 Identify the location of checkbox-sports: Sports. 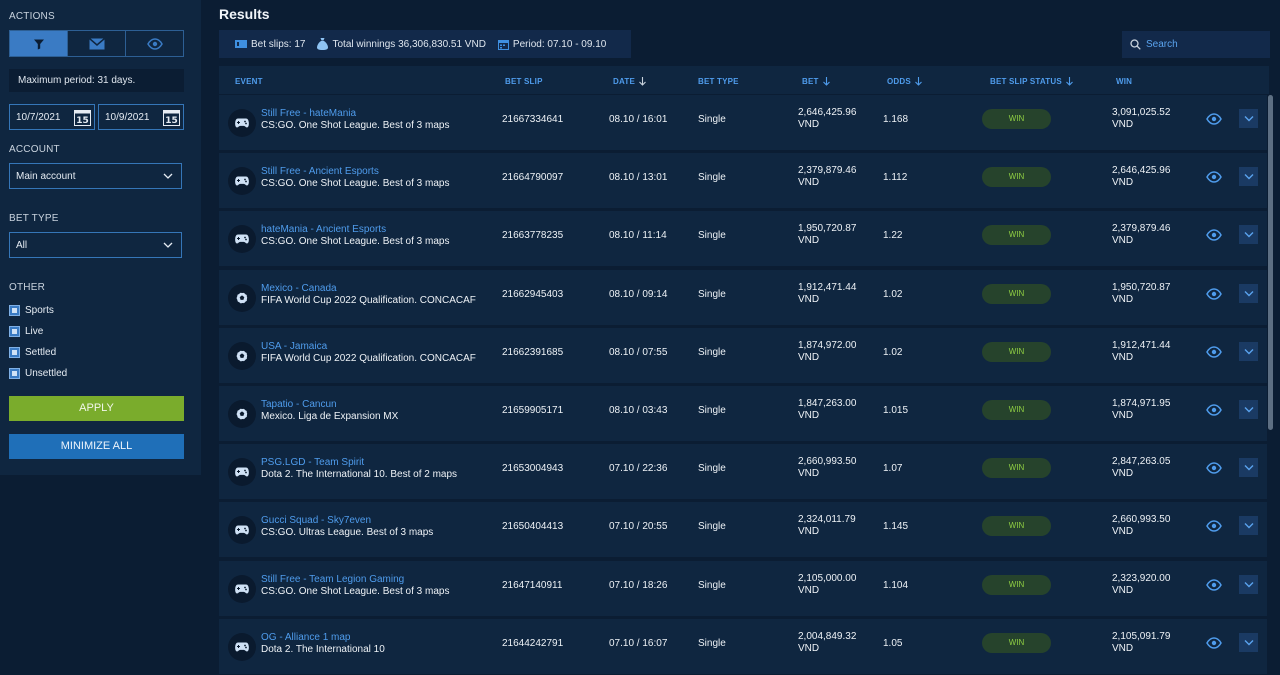
(31, 310).